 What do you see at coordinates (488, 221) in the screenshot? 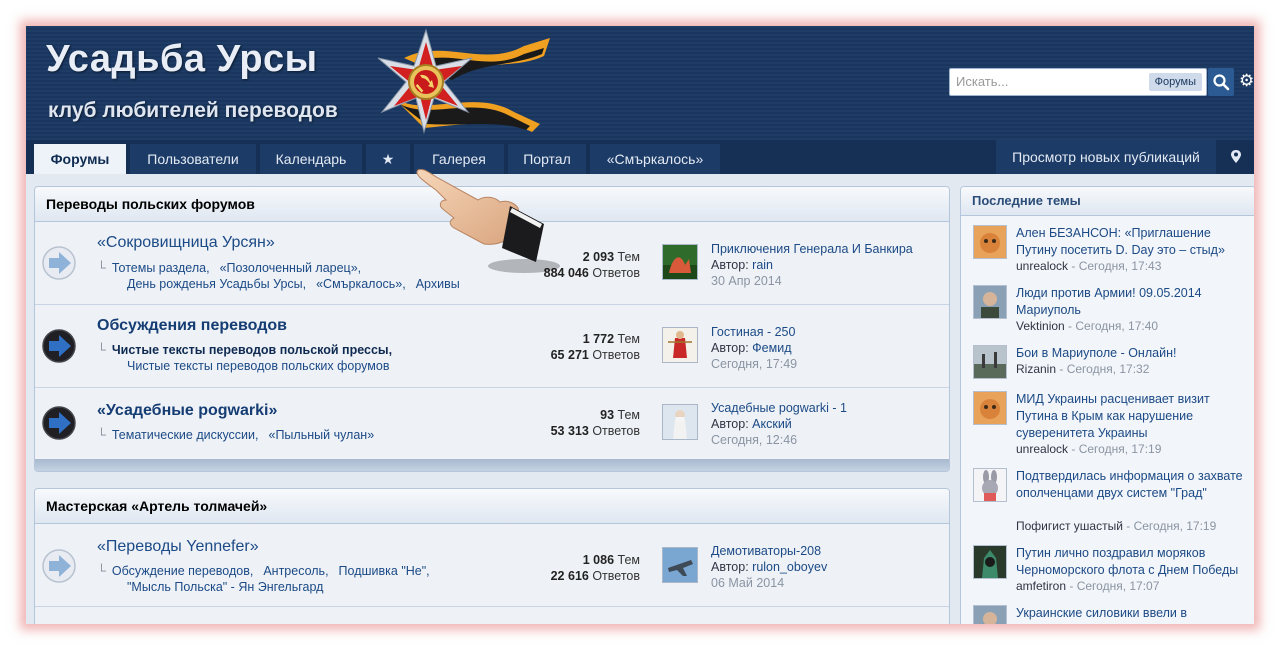
I see `pointer-hand-cursor-icon` at bounding box center [488, 221].